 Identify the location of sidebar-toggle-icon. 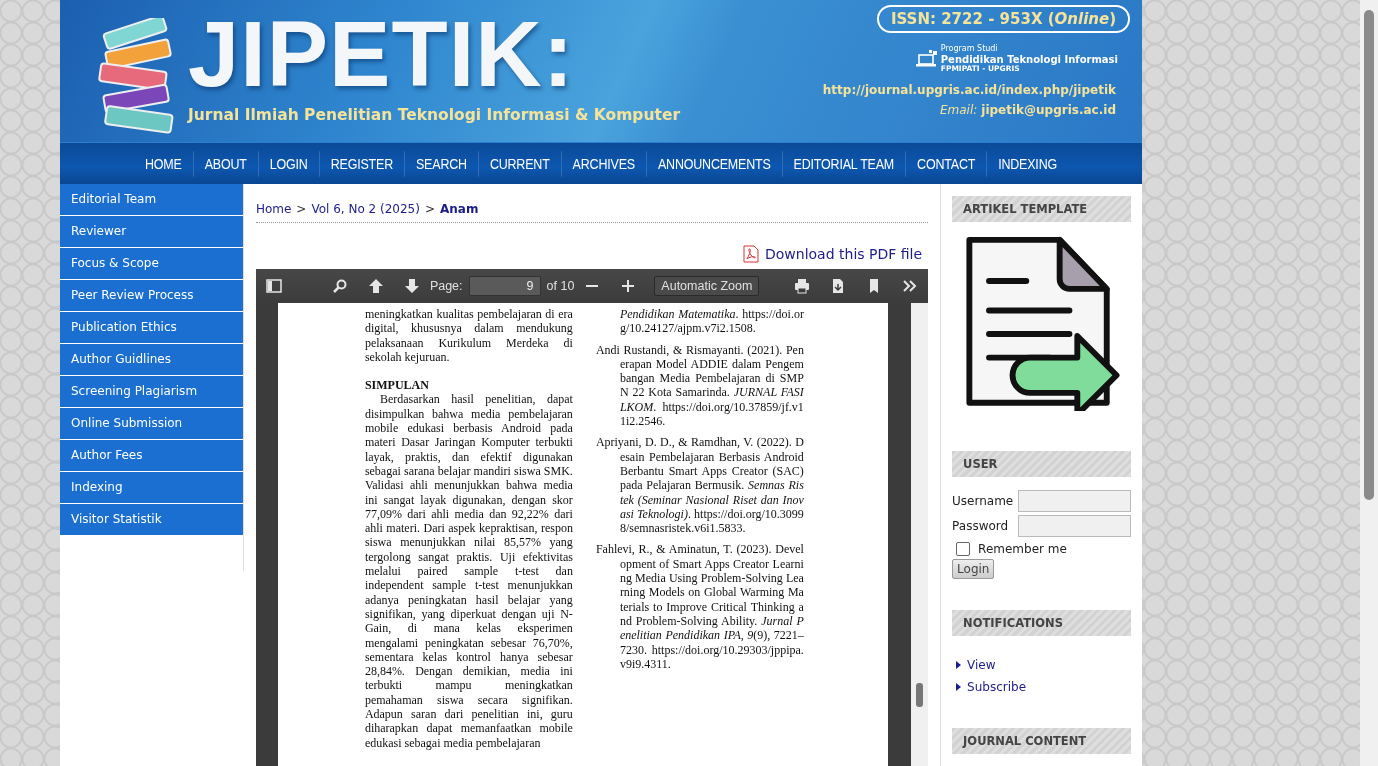
(273, 286).